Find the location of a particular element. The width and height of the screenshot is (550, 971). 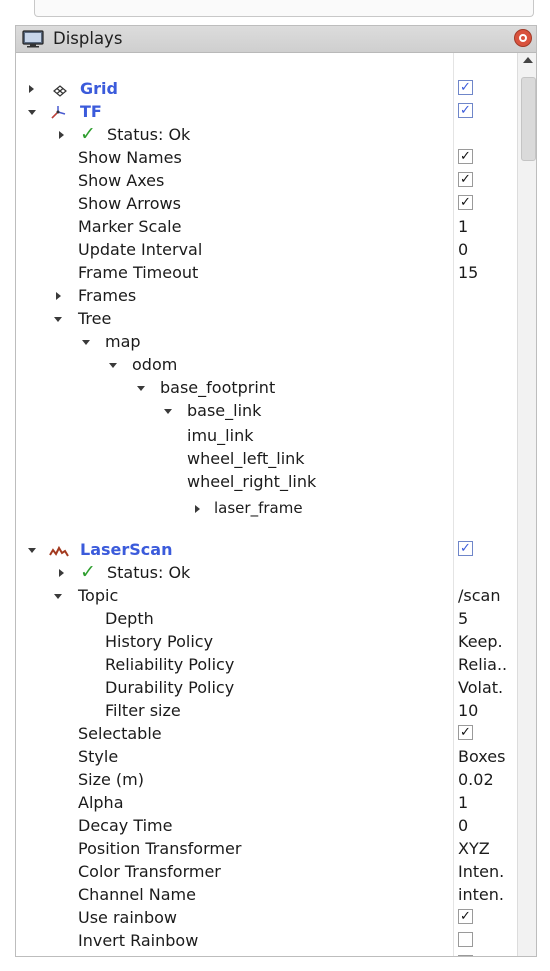

display-laserscan-label: LaserScan is located at coordinates (126, 549).